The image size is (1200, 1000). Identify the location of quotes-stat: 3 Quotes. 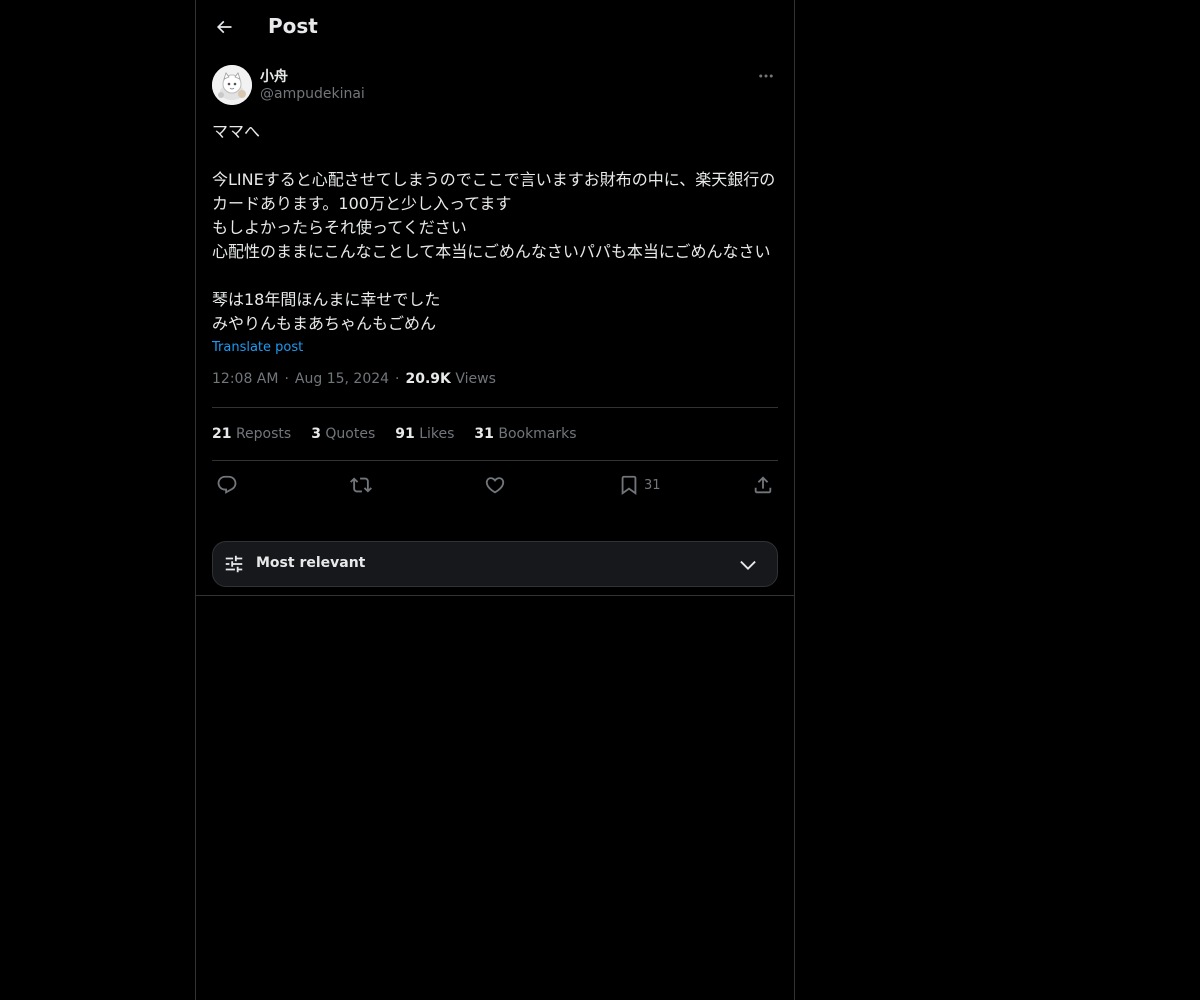
(343, 434).